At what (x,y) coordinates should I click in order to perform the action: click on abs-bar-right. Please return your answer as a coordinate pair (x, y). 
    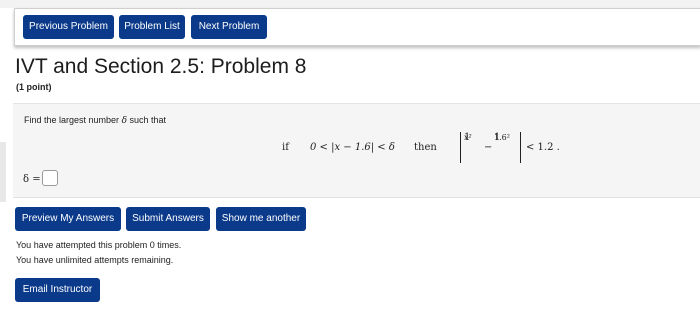
    Looking at the image, I should click on (520, 147).